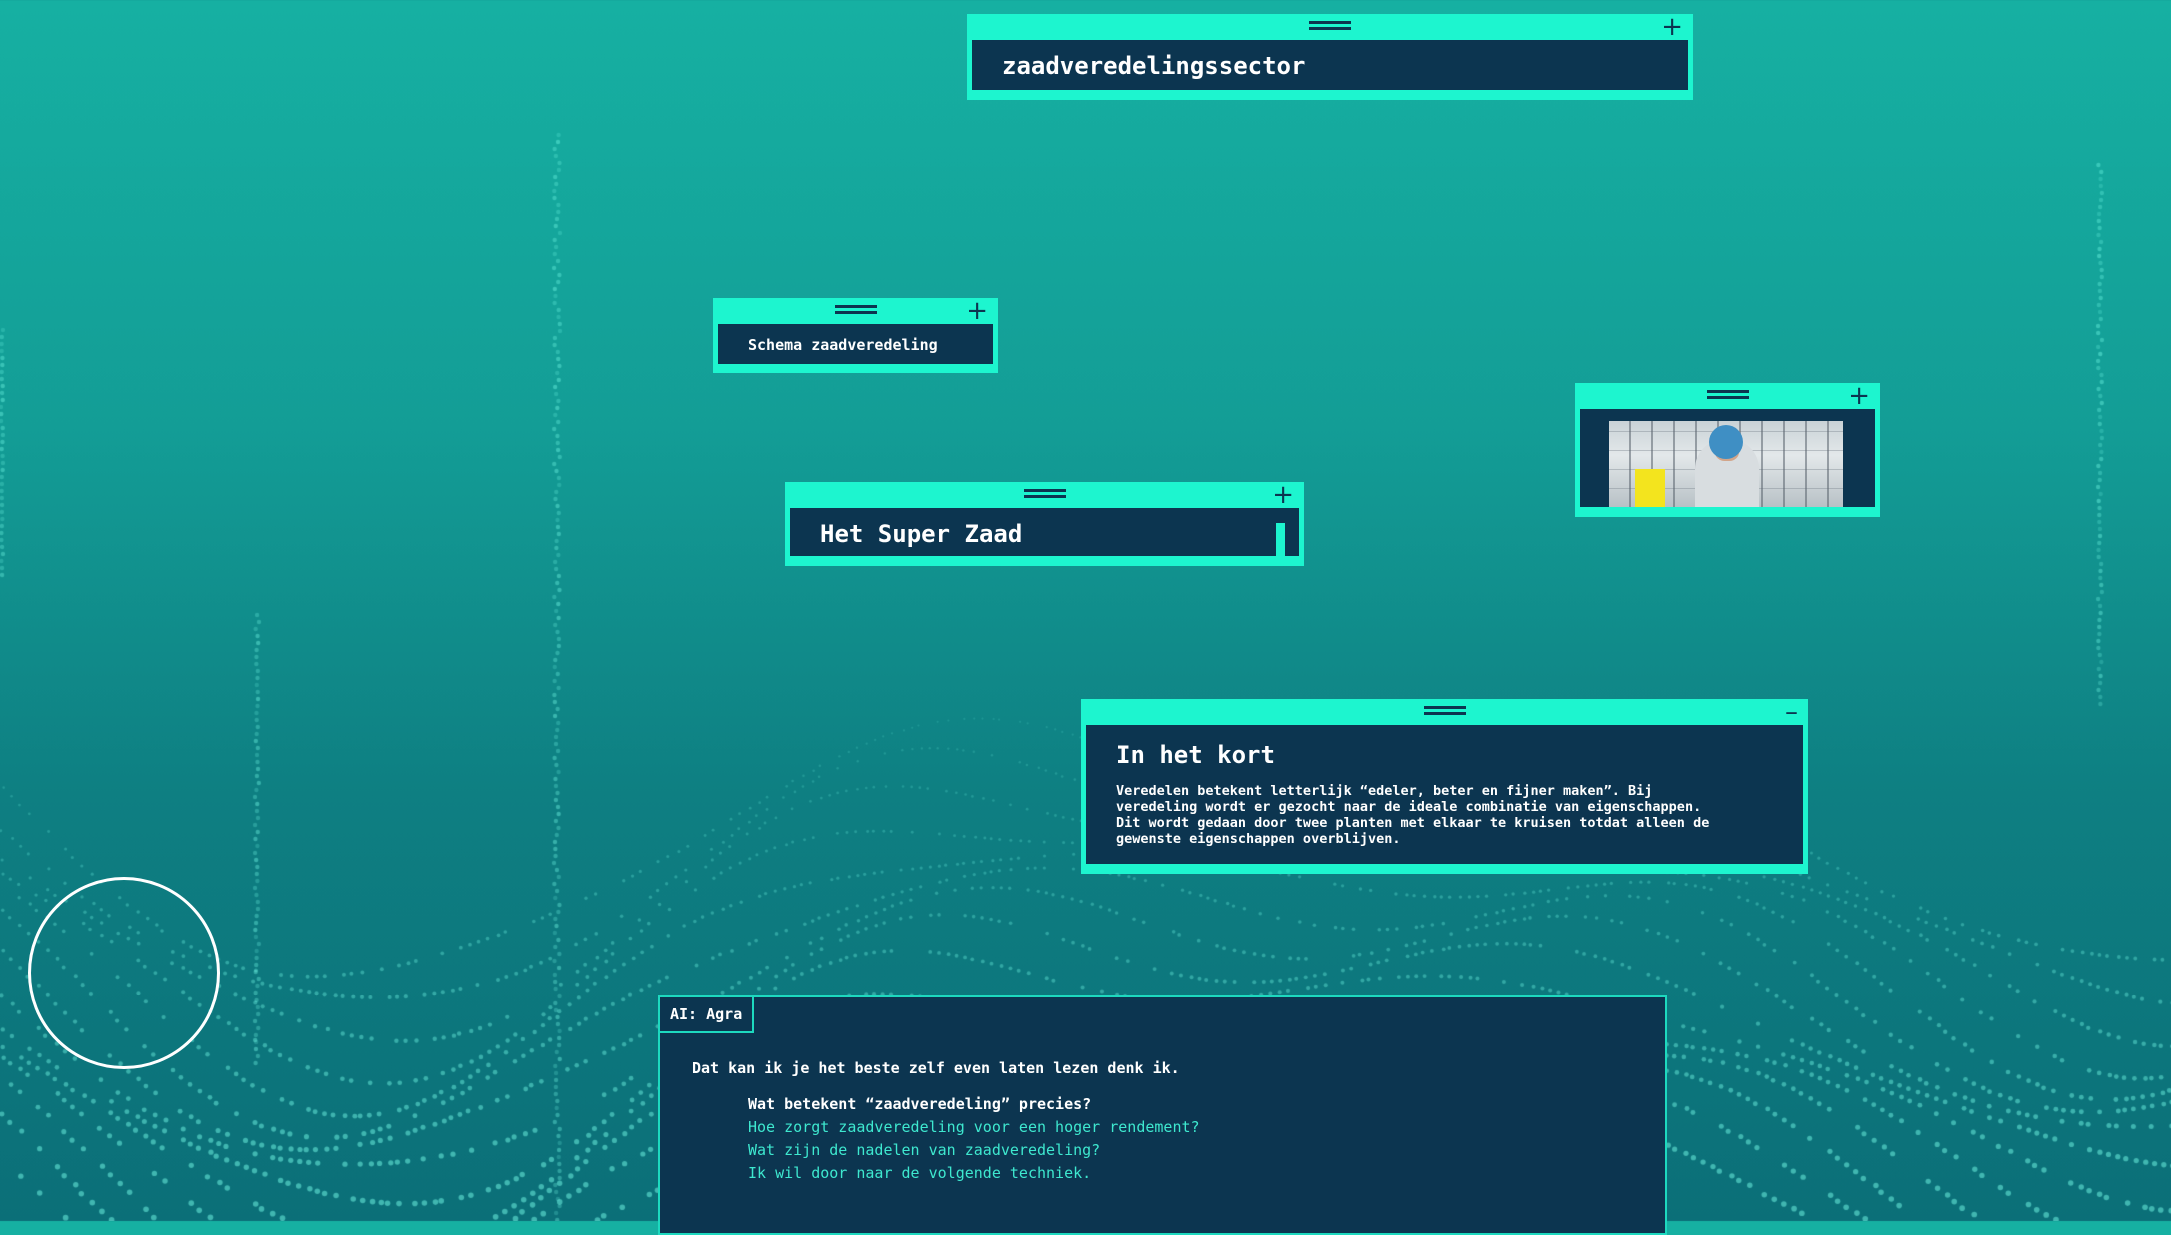  I want to click on summary-heading: In het kort, so click(1195, 755).